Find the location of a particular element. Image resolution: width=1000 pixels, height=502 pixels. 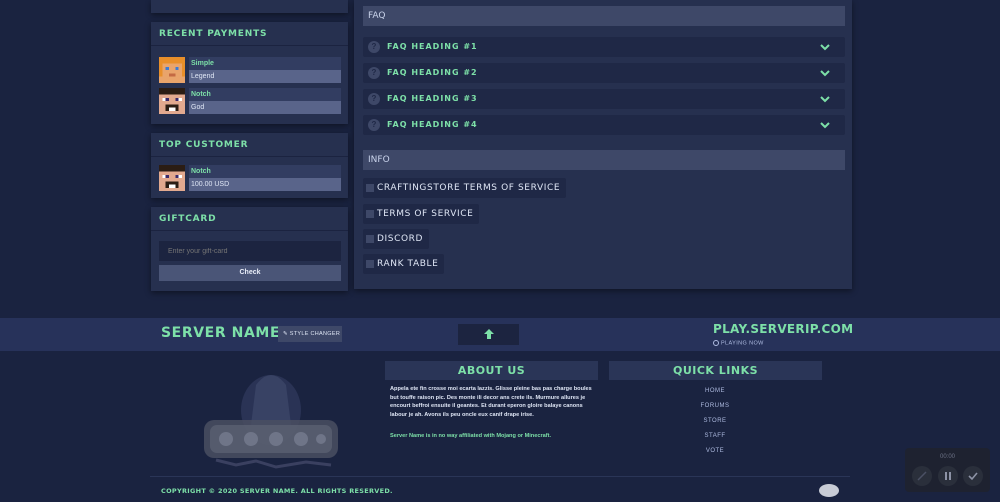

pause-button is located at coordinates (948, 476).